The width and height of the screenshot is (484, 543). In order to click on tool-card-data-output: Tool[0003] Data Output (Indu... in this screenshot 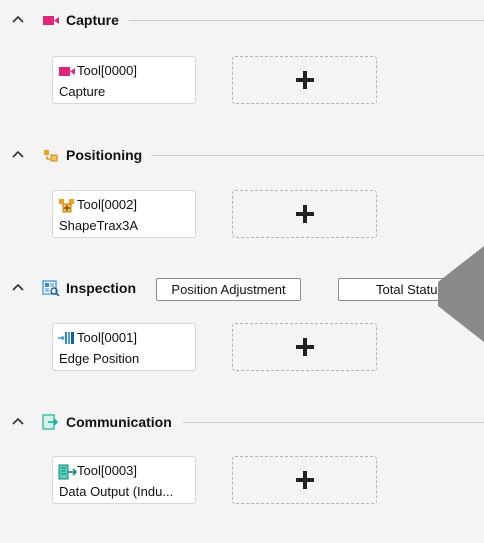, I will do `click(124, 480)`.